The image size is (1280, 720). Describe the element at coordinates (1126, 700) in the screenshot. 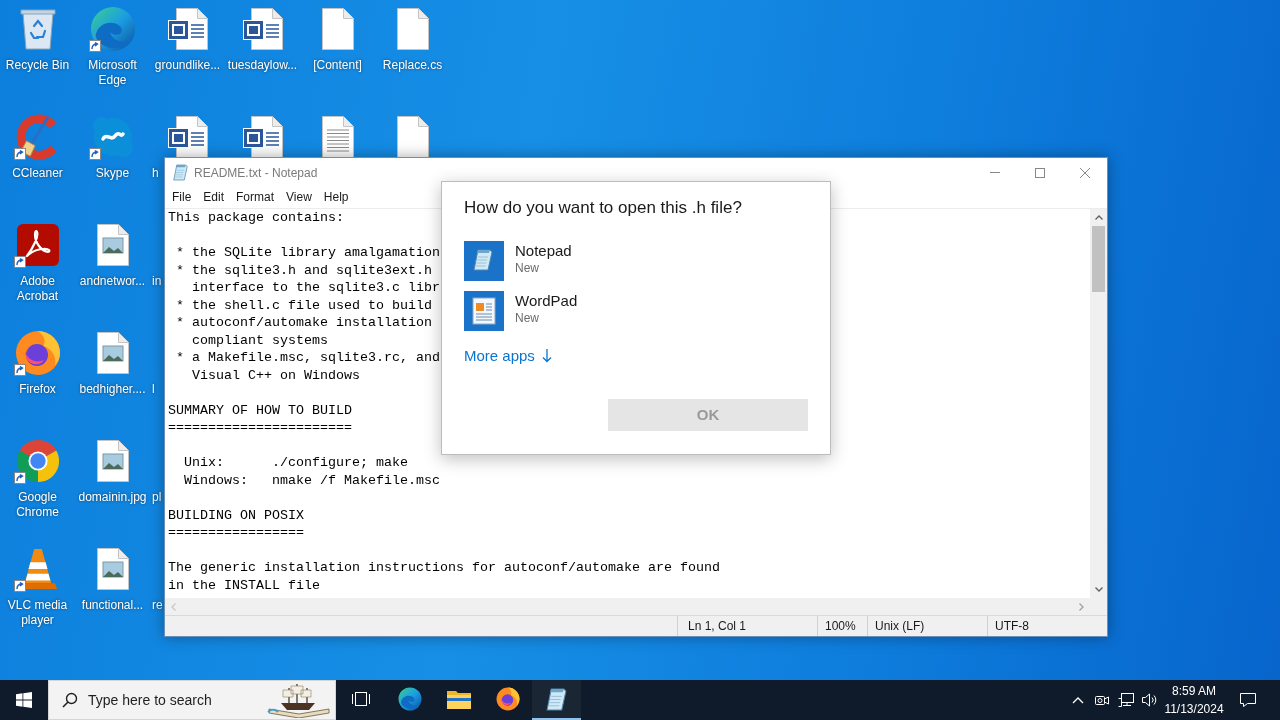

I see `network-icon` at that location.